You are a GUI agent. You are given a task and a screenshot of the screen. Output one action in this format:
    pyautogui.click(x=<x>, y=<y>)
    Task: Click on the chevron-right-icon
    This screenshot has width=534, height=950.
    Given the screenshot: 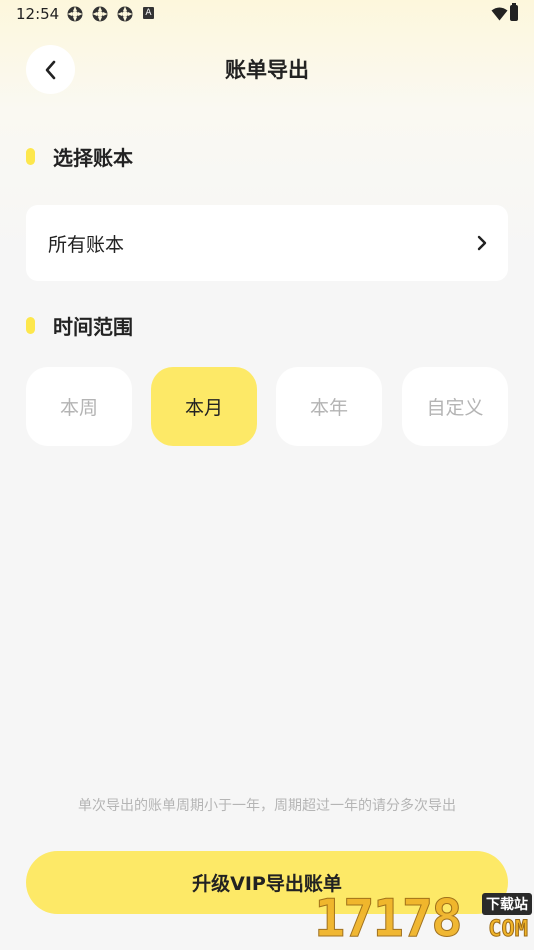 What is the action you would take?
    pyautogui.click(x=482, y=243)
    